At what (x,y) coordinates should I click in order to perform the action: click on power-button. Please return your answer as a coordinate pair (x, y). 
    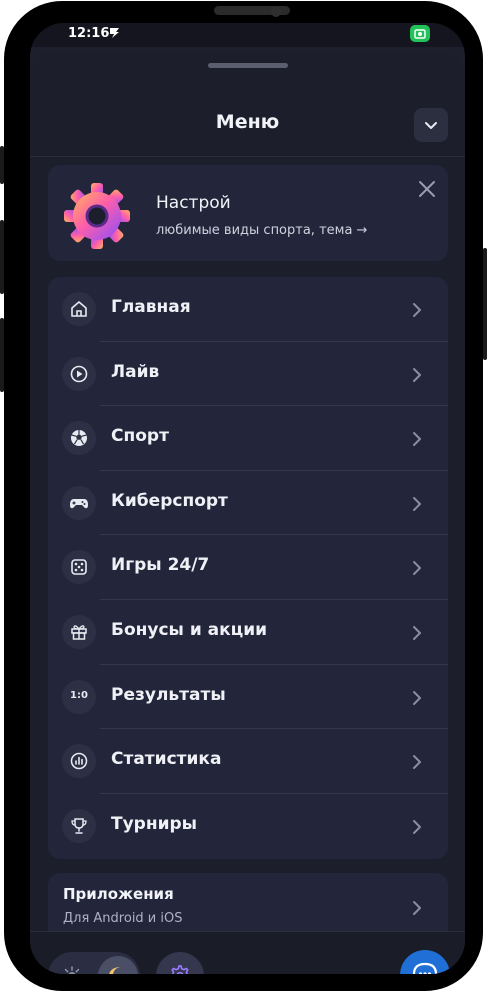
    Looking at the image, I should click on (485, 304).